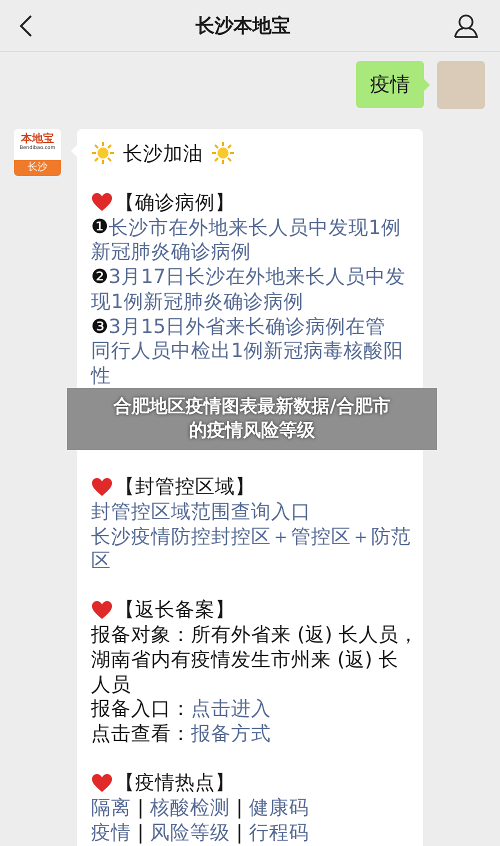 The width and height of the screenshot is (500, 846). Describe the element at coordinates (278, 832) in the screenshot. I see `link: 行程码` at that location.